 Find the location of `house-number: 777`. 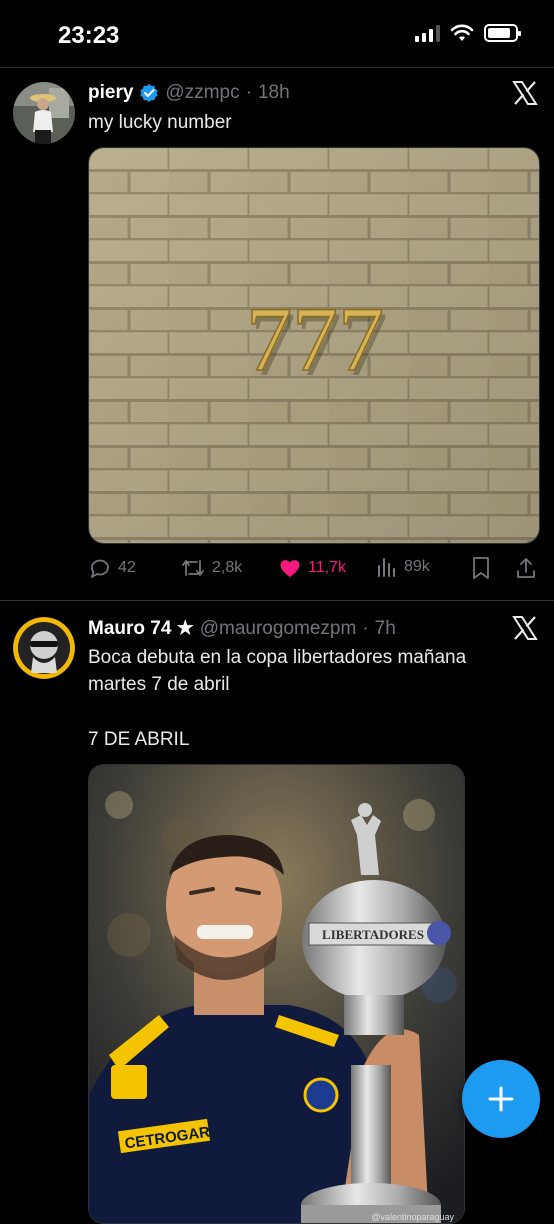

house-number: 777 is located at coordinates (315, 339).